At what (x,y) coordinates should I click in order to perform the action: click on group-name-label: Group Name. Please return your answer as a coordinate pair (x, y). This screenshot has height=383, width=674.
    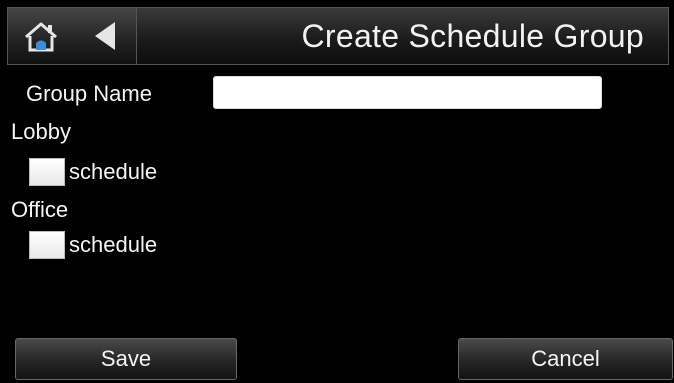
    Looking at the image, I should click on (89, 93).